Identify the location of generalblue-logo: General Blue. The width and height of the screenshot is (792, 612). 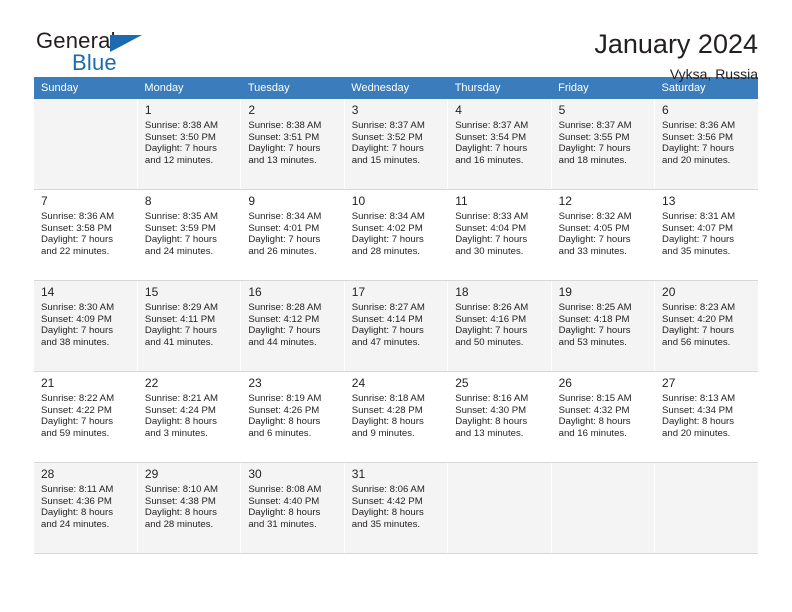
(101, 52).